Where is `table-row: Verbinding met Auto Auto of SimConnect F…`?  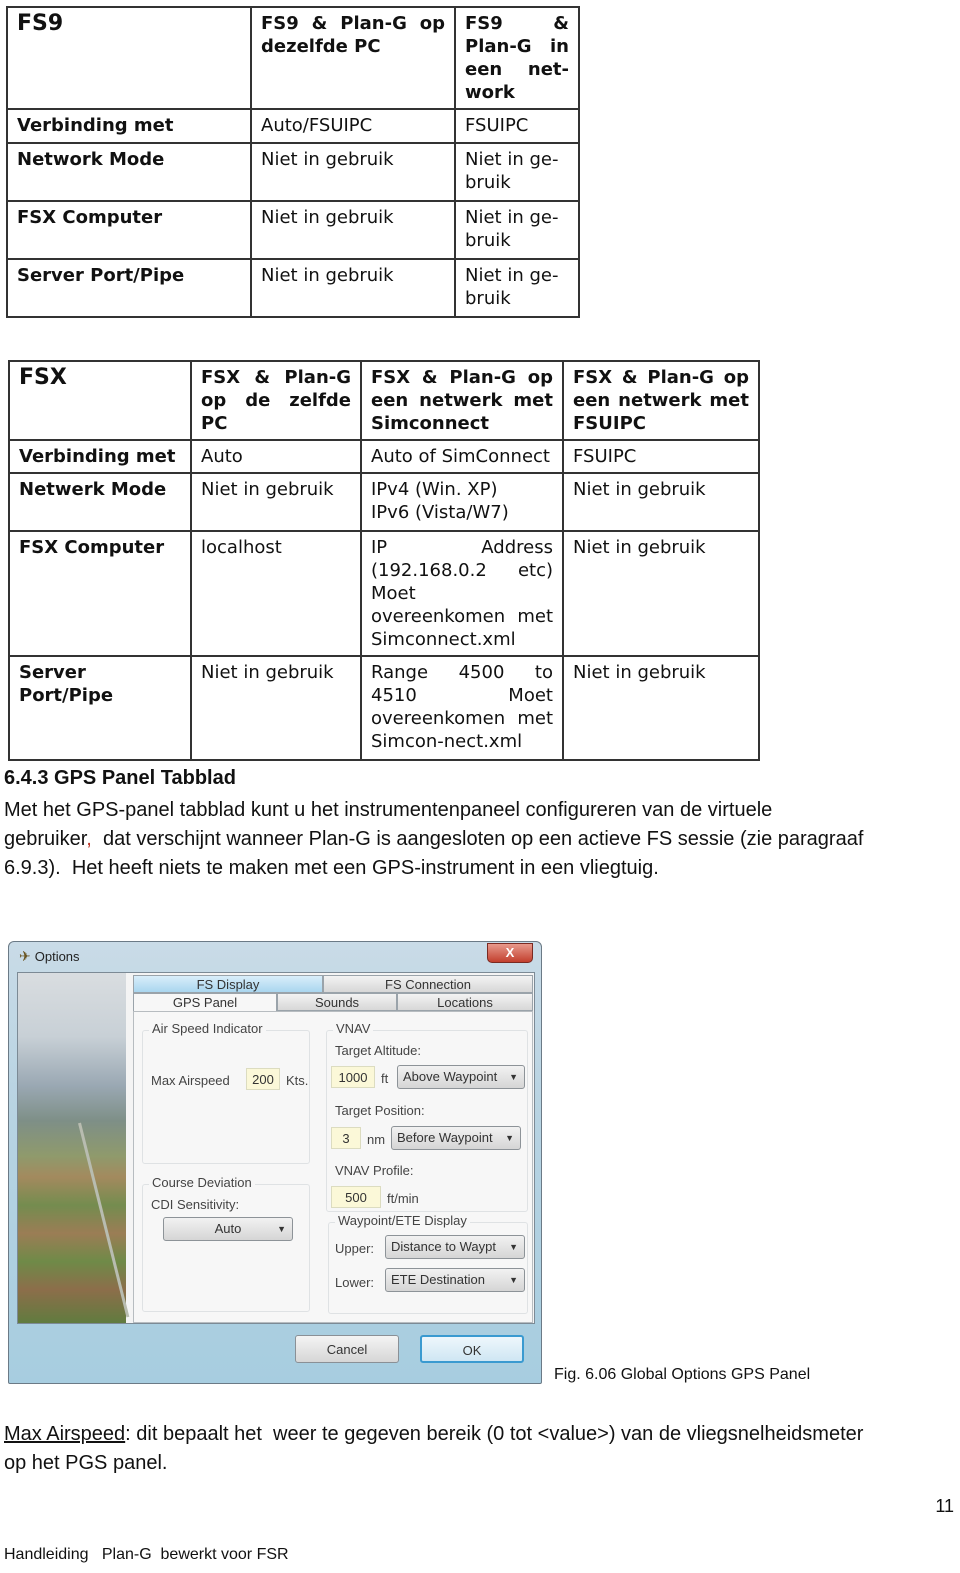 table-row: Verbinding met Auto Auto of SimConnect F… is located at coordinates (384, 456).